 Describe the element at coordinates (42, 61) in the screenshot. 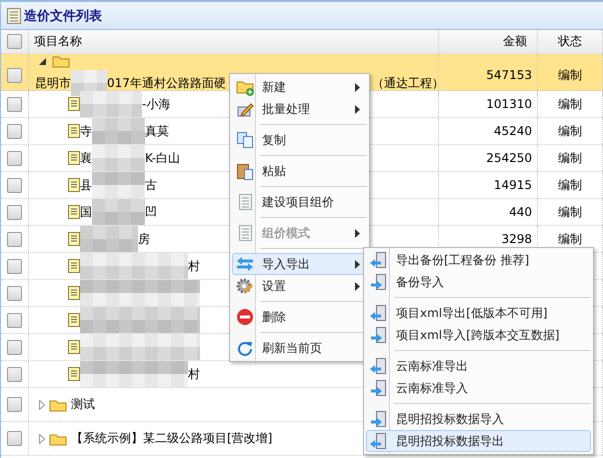

I see `expander-icon` at that location.